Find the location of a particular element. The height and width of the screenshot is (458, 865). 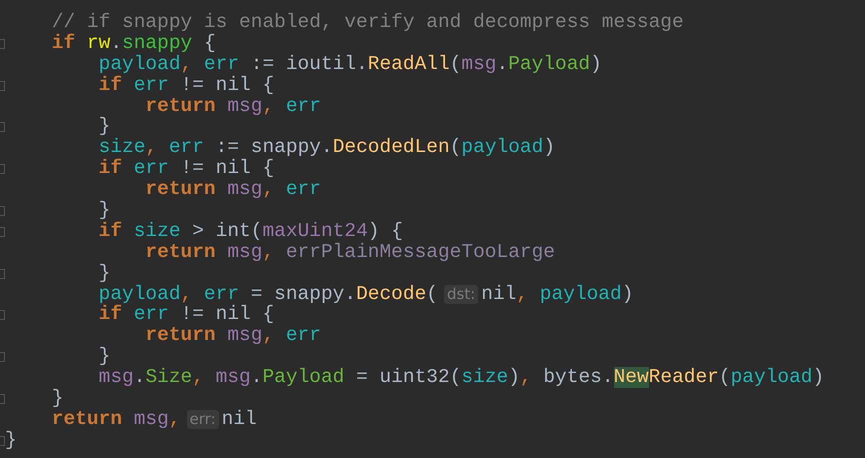

function-name: Decode is located at coordinates (391, 294).